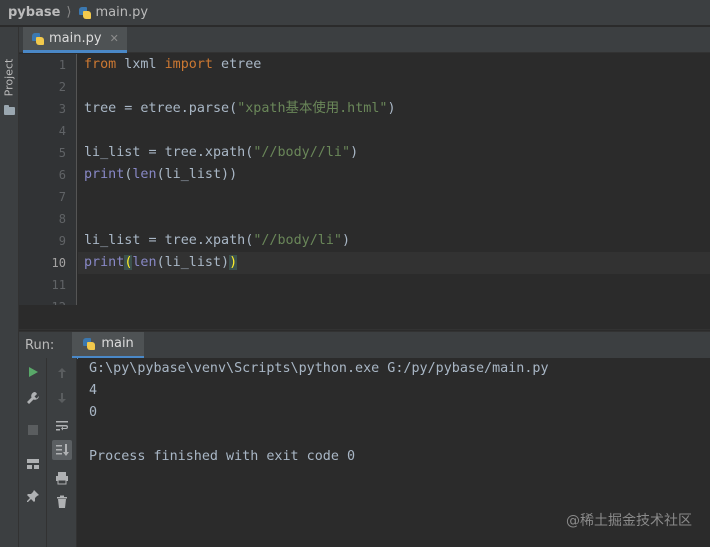 This screenshot has height=547, width=710. Describe the element at coordinates (160, 175) in the screenshot. I see `code-line-6: print(len(li_list))` at that location.